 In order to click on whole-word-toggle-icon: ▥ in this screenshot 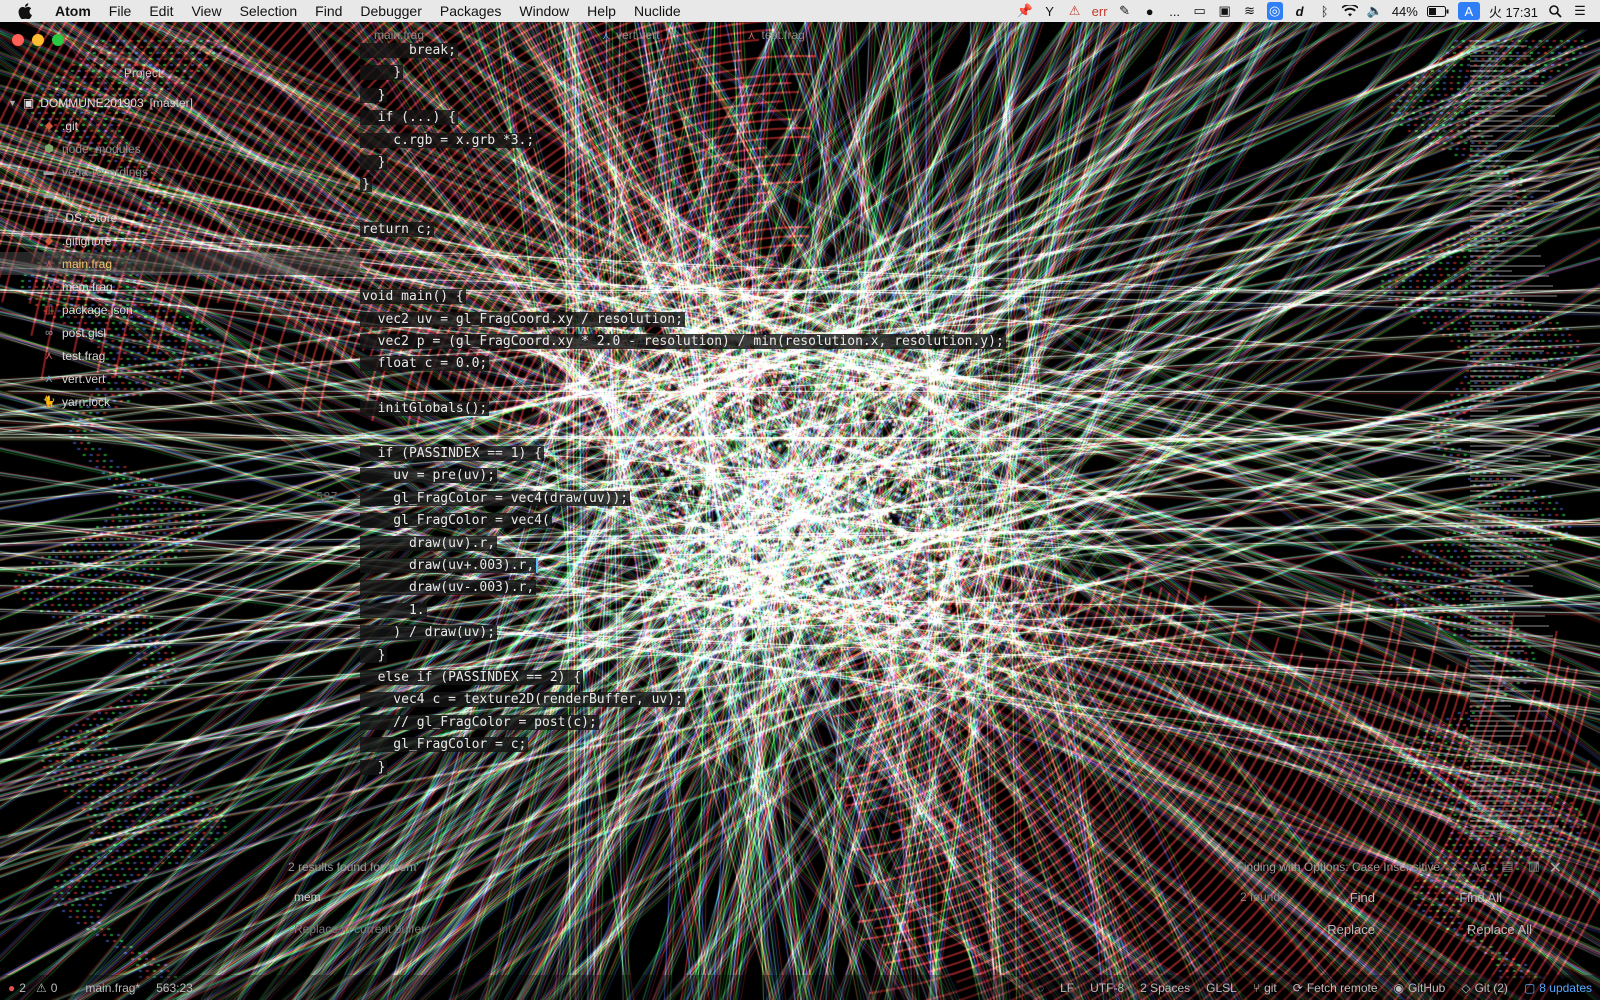, I will do `click(1534, 866)`.